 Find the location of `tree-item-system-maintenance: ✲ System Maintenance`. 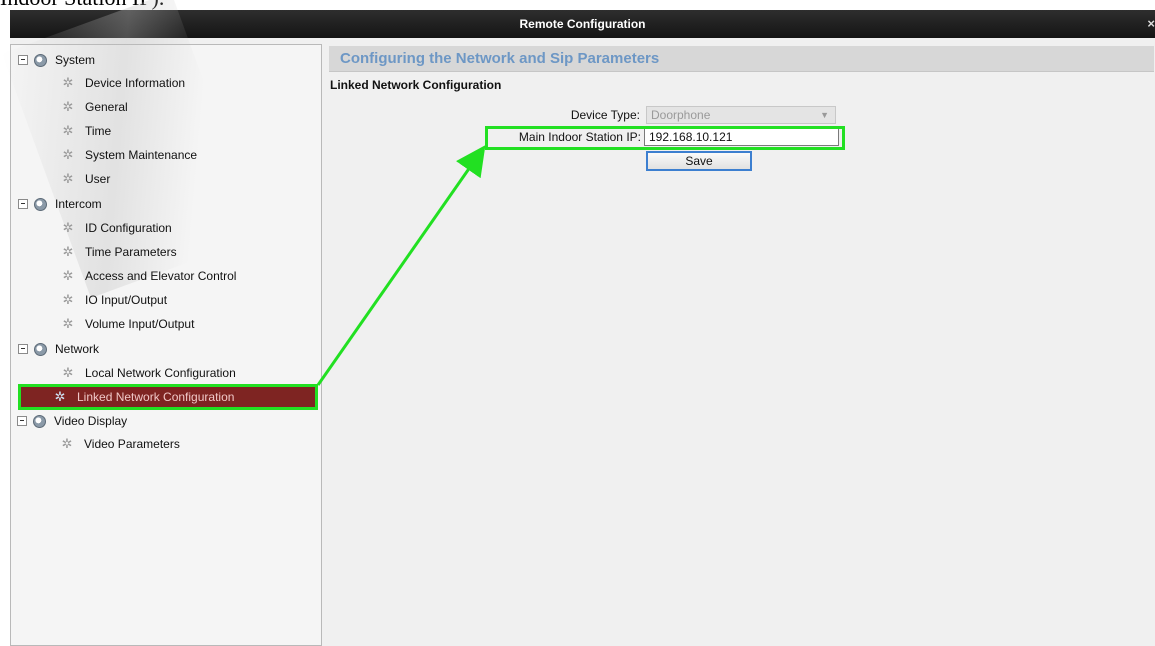

tree-item-system-maintenance: ✲ System Maintenance is located at coordinates (188, 155).